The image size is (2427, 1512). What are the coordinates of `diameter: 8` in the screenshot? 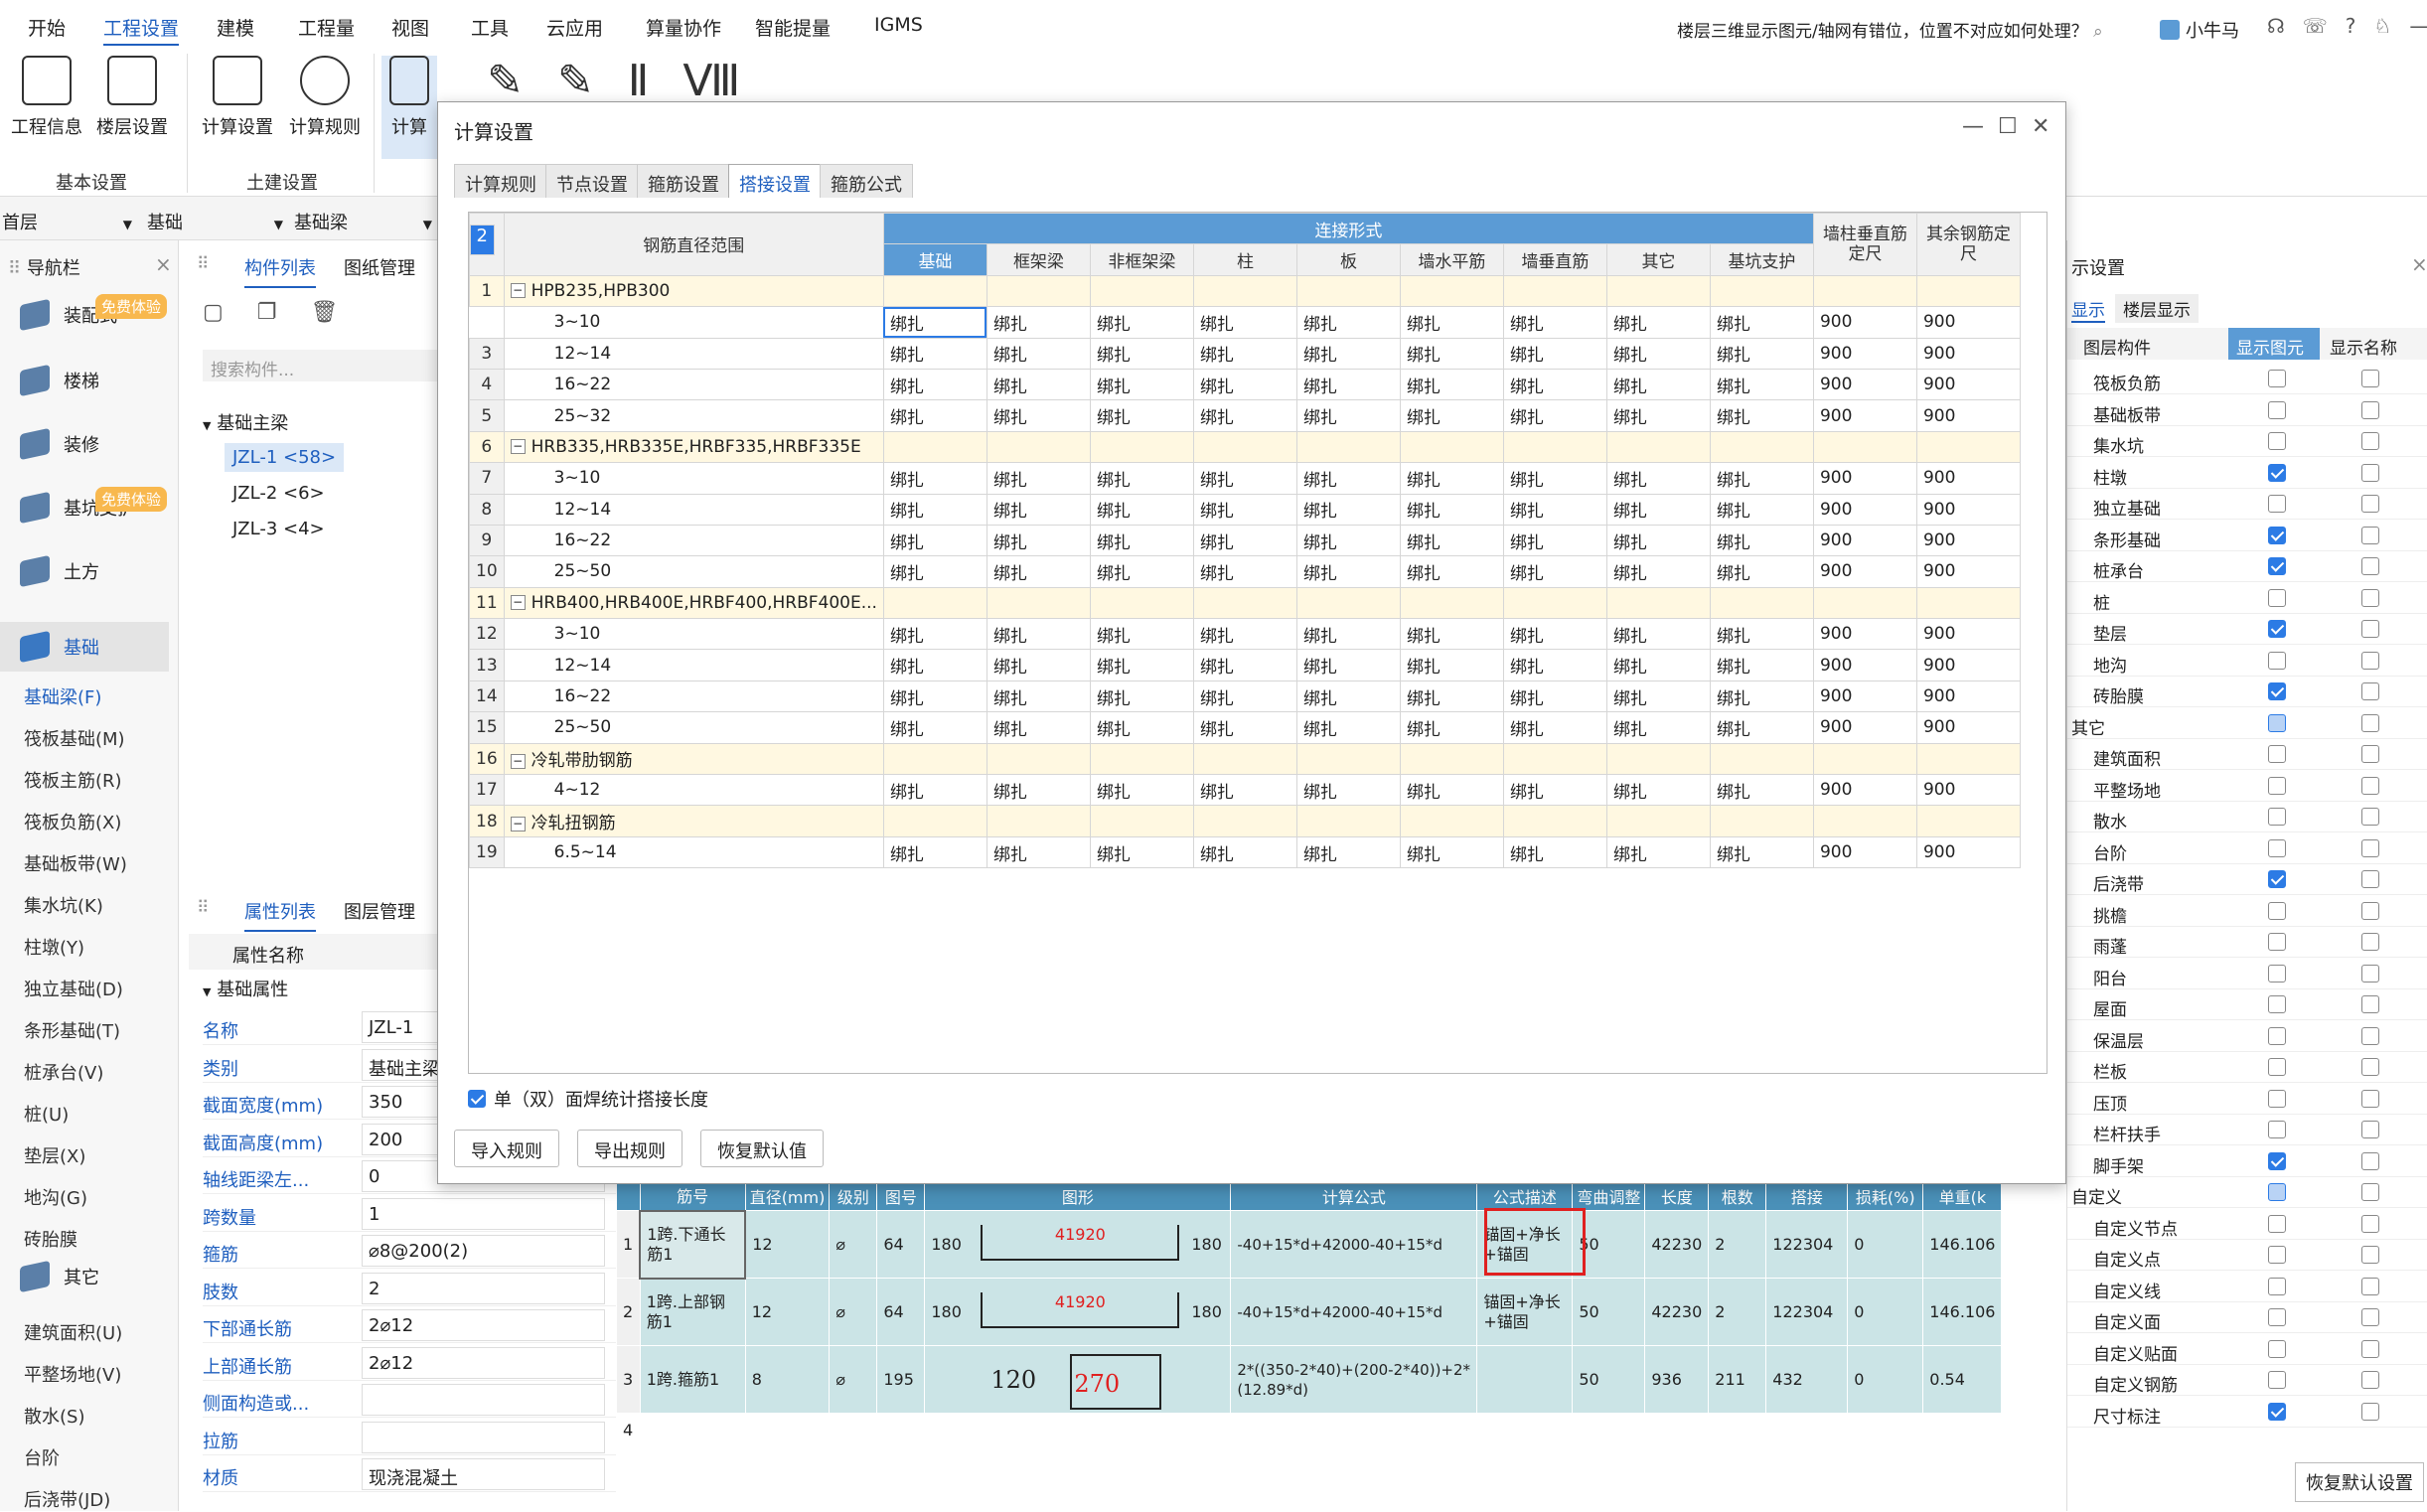 It's located at (787, 1379).